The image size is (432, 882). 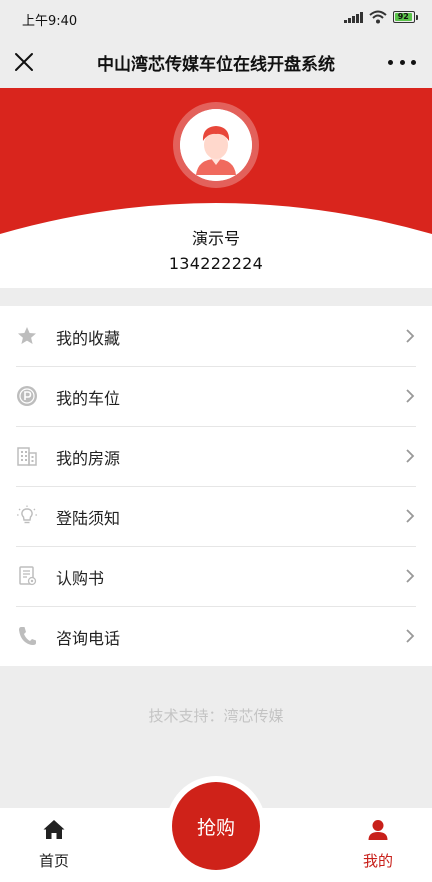 What do you see at coordinates (27, 396) in the screenshot?
I see `parking-icon` at bounding box center [27, 396].